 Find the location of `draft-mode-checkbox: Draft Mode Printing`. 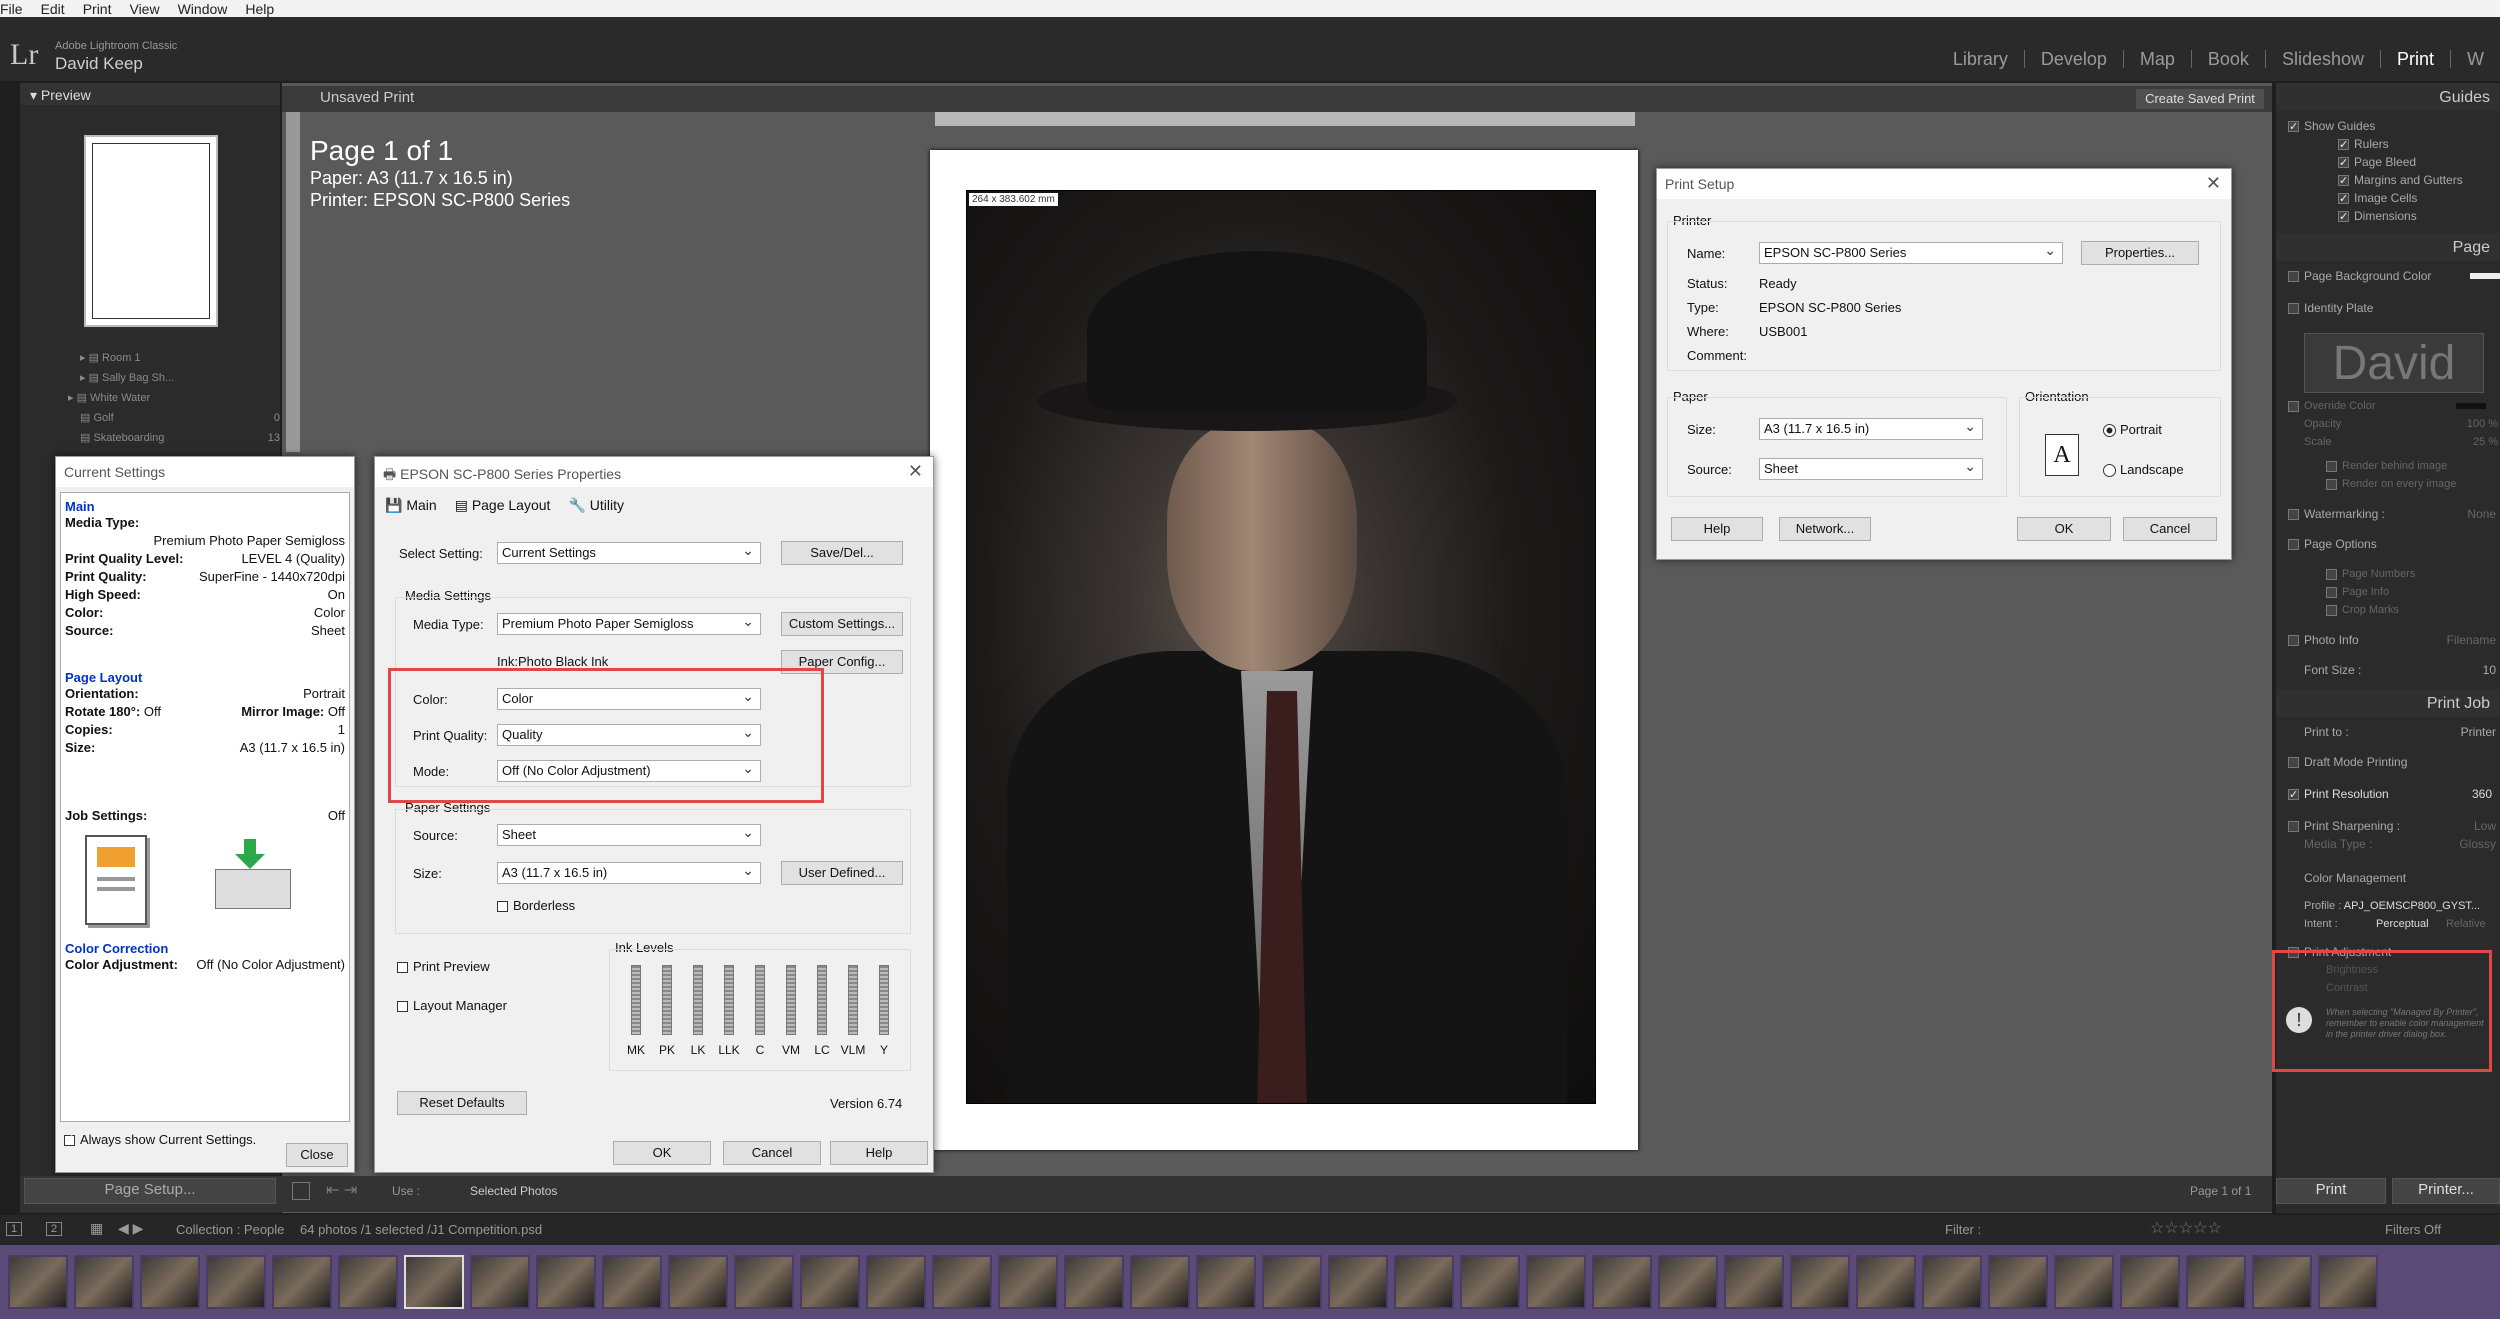

draft-mode-checkbox: Draft Mode Printing is located at coordinates (2388, 762).